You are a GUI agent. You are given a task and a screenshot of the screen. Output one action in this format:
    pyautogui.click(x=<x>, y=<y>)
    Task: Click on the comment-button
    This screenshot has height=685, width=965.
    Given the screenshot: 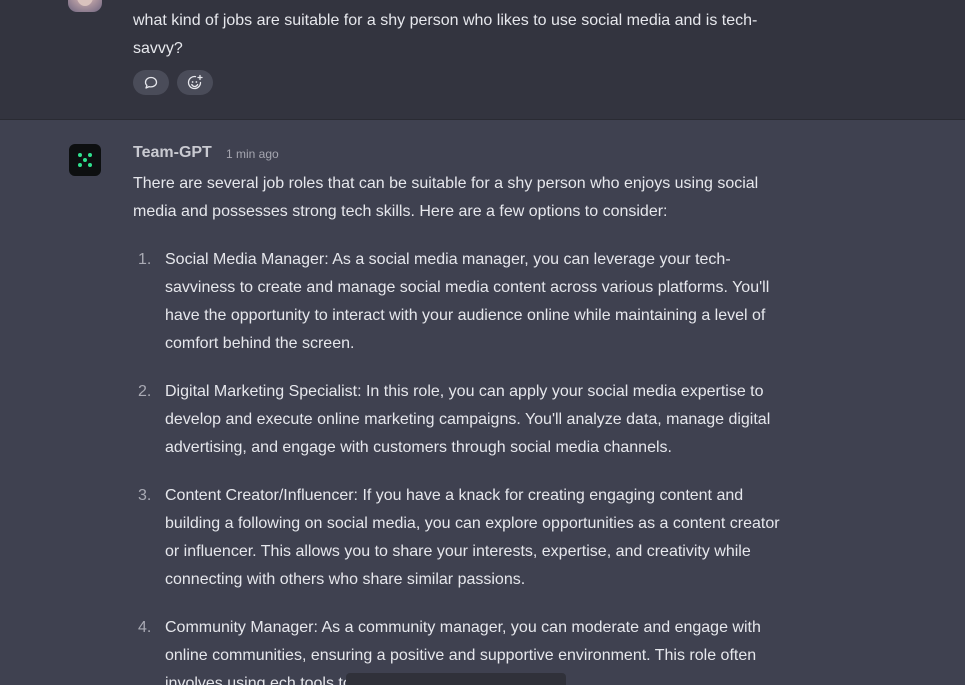 What is the action you would take?
    pyautogui.click(x=151, y=82)
    